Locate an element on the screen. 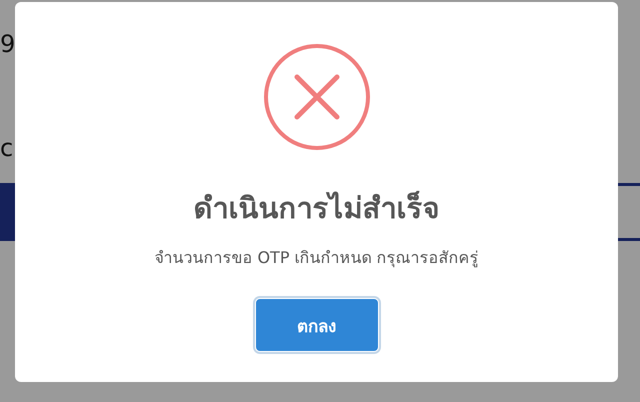 The height and width of the screenshot is (402, 640). ok-button: ตกลง is located at coordinates (316, 325).